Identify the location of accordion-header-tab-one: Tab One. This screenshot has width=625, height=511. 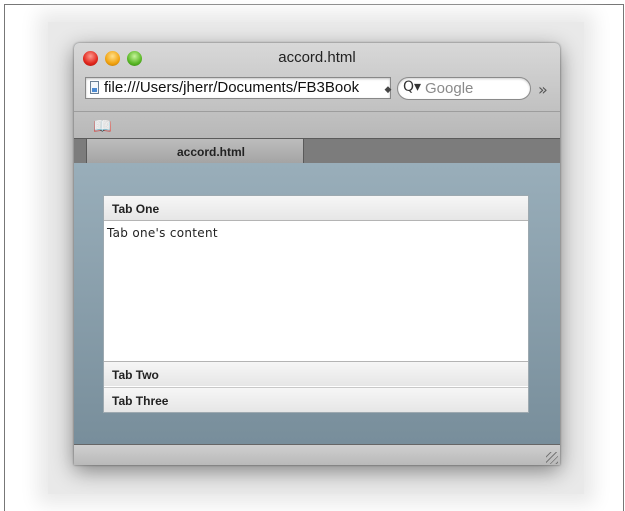
(316, 208).